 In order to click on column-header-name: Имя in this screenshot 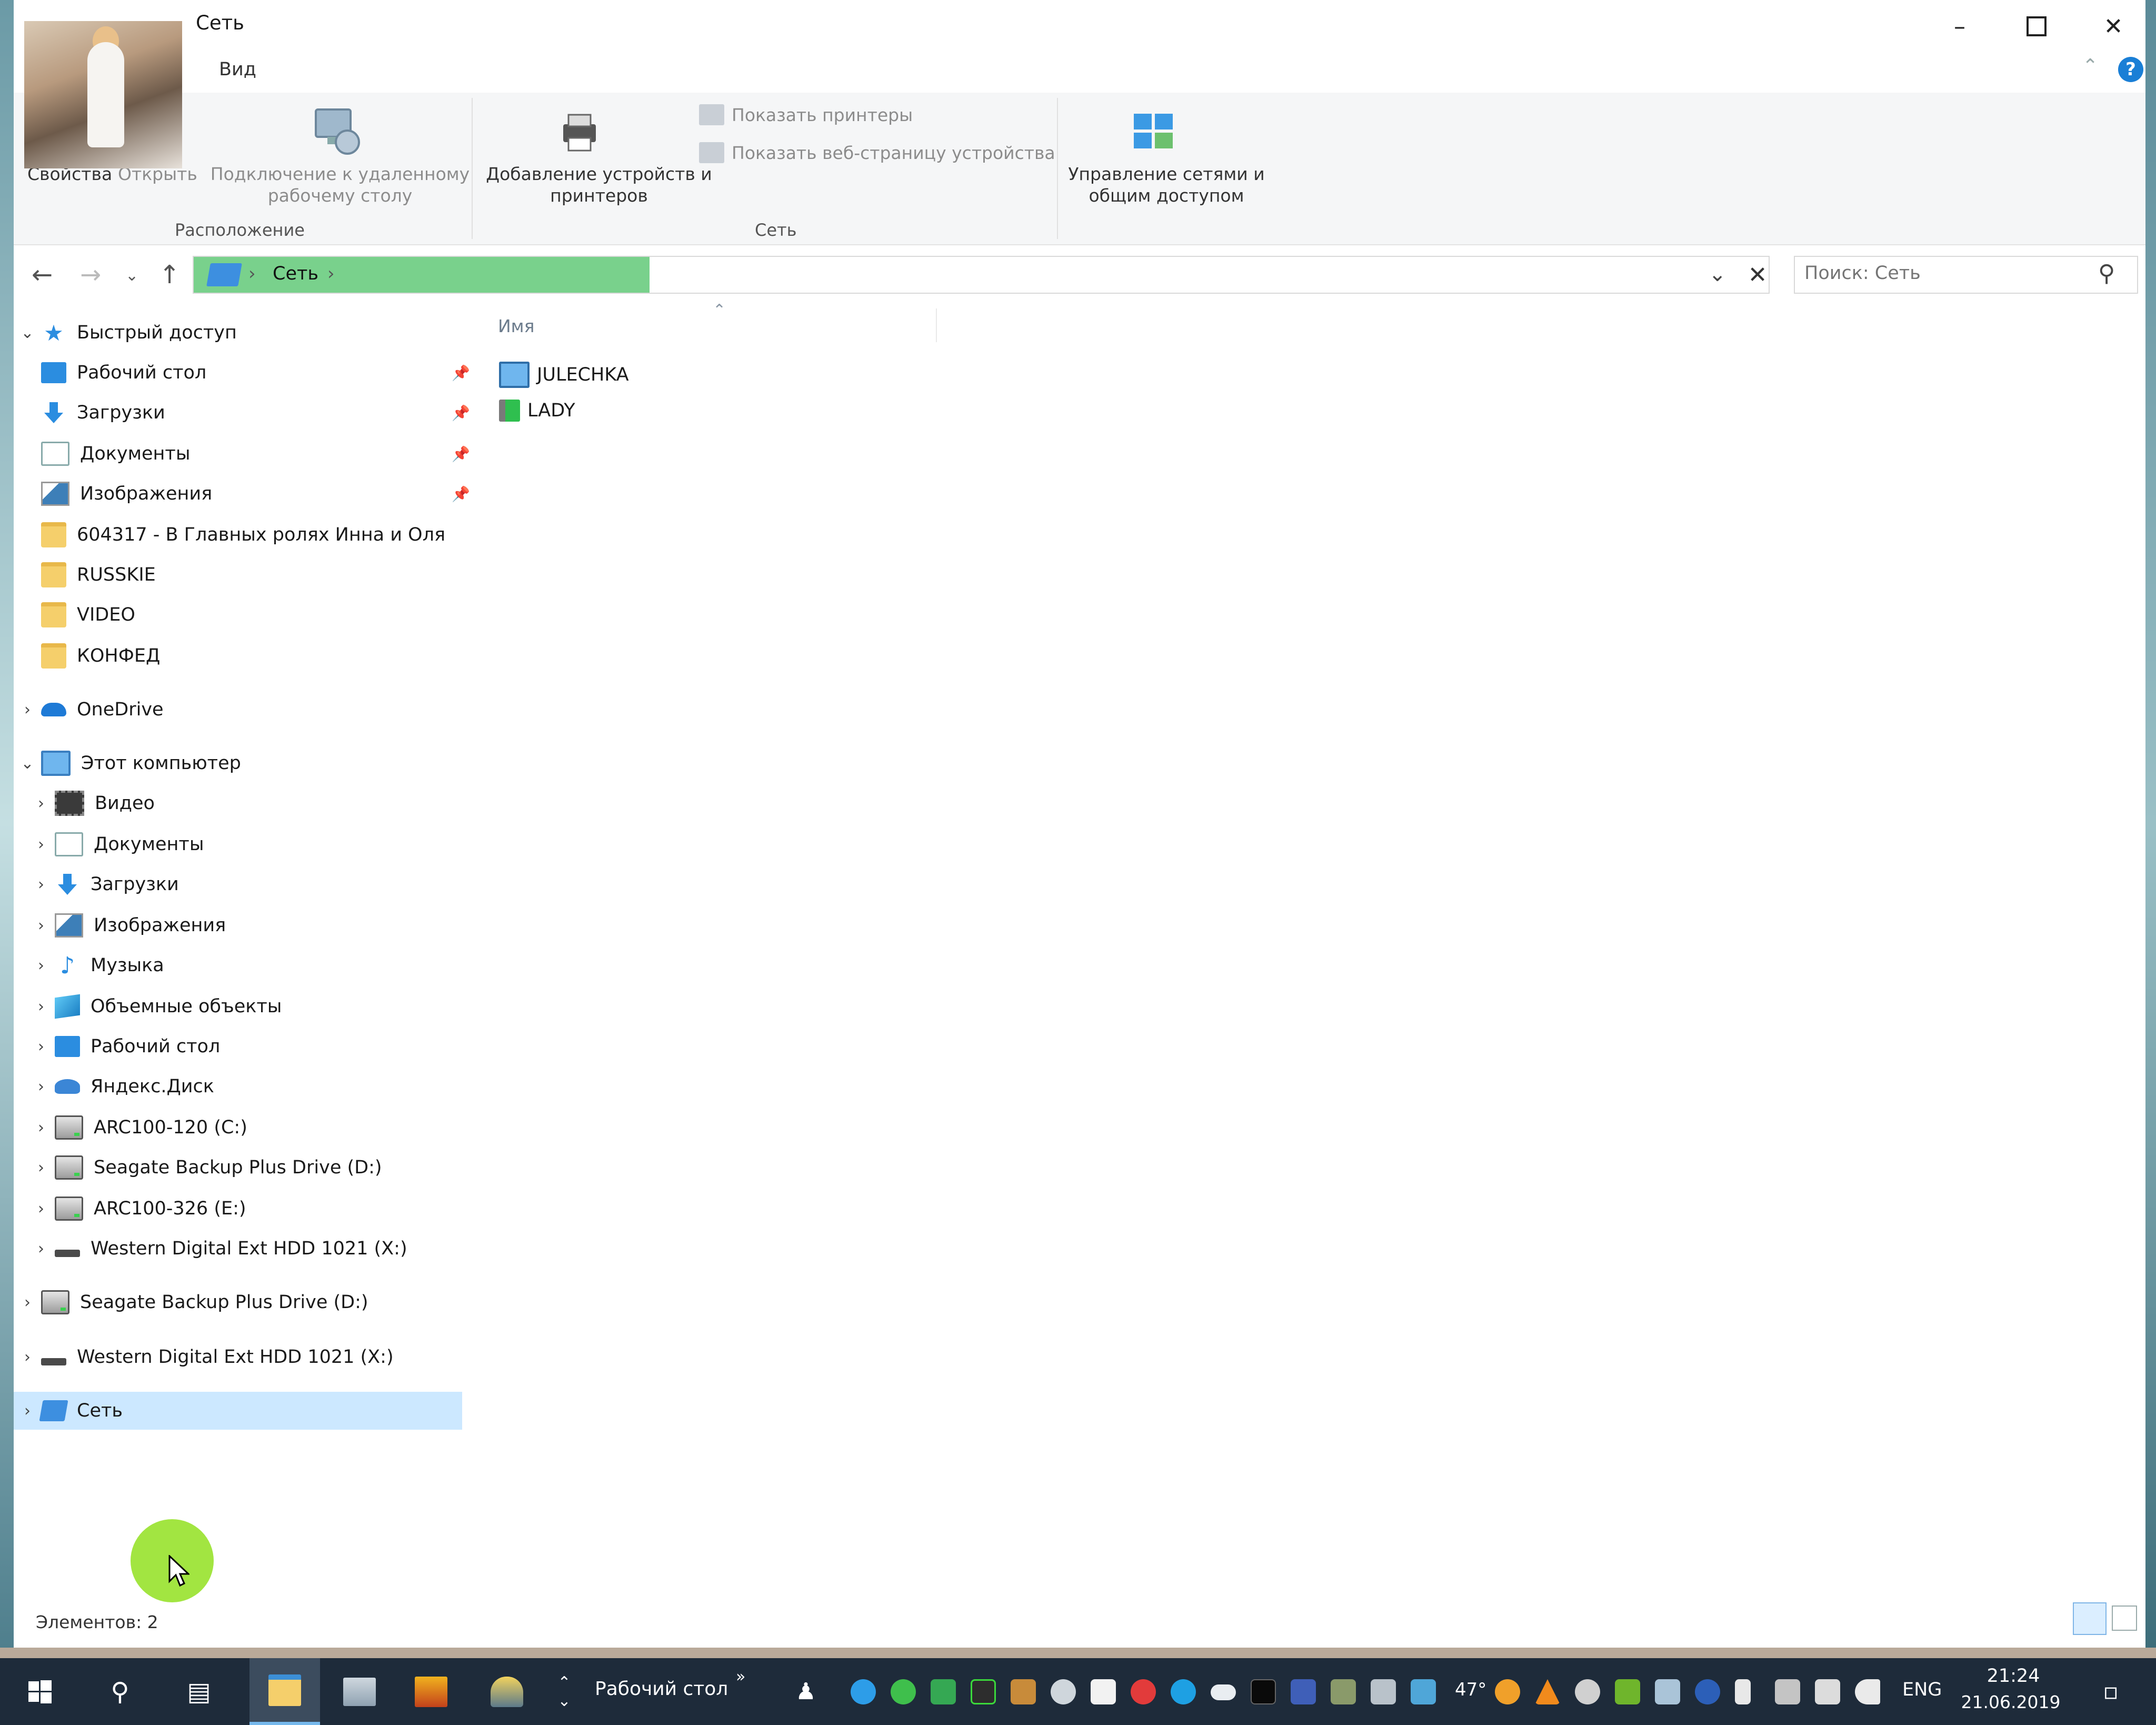, I will do `click(516, 326)`.